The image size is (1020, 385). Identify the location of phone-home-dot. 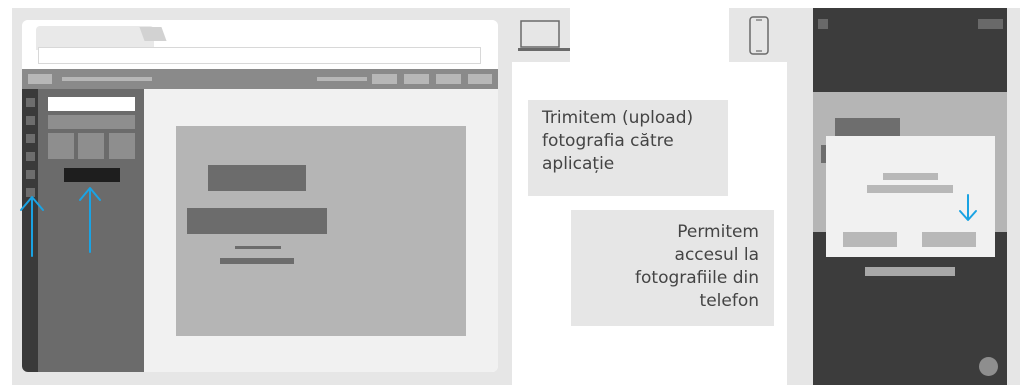
(988, 366).